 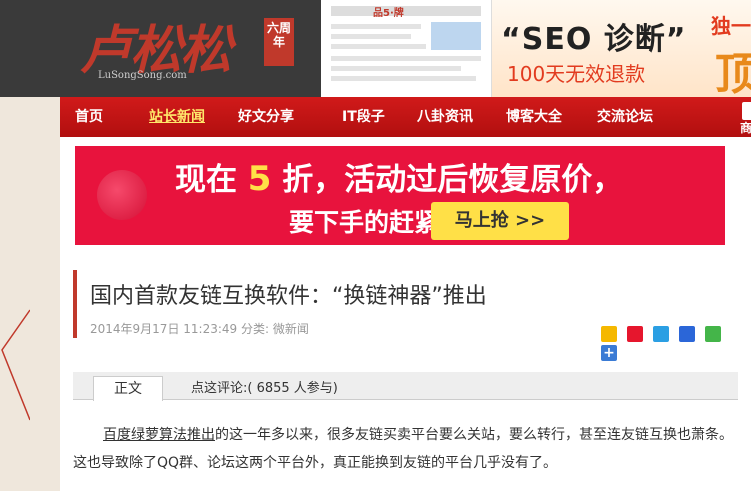 I want to click on ad-headline-suffix: 折，活动过后恢复原价，, so click(x=453, y=180).